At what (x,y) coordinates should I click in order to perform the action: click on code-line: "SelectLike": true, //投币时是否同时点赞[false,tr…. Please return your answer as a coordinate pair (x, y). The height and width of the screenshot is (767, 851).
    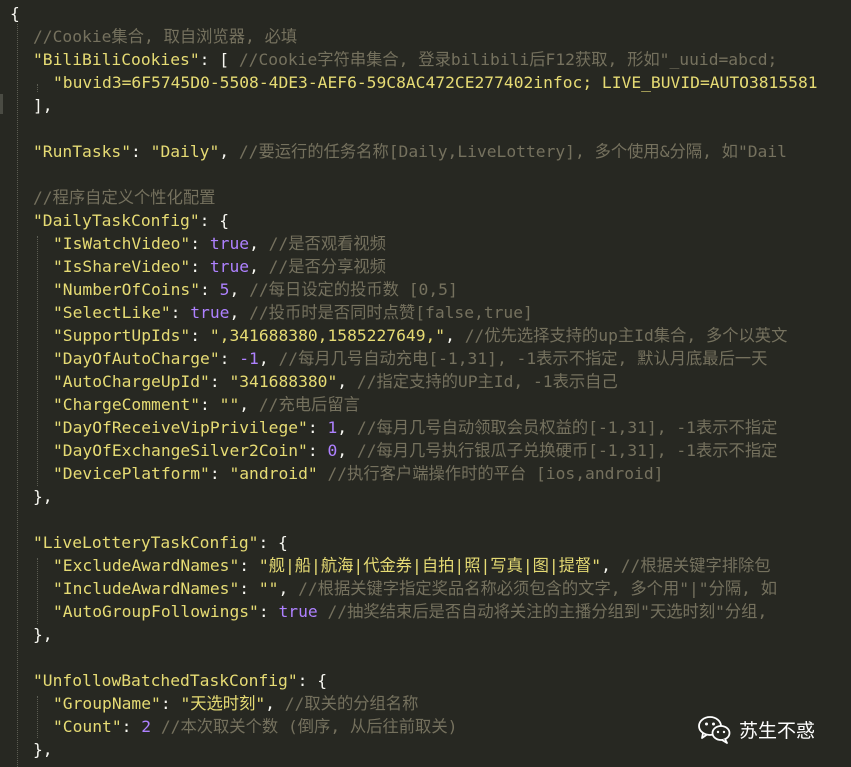
    Looking at the image, I should click on (293, 312).